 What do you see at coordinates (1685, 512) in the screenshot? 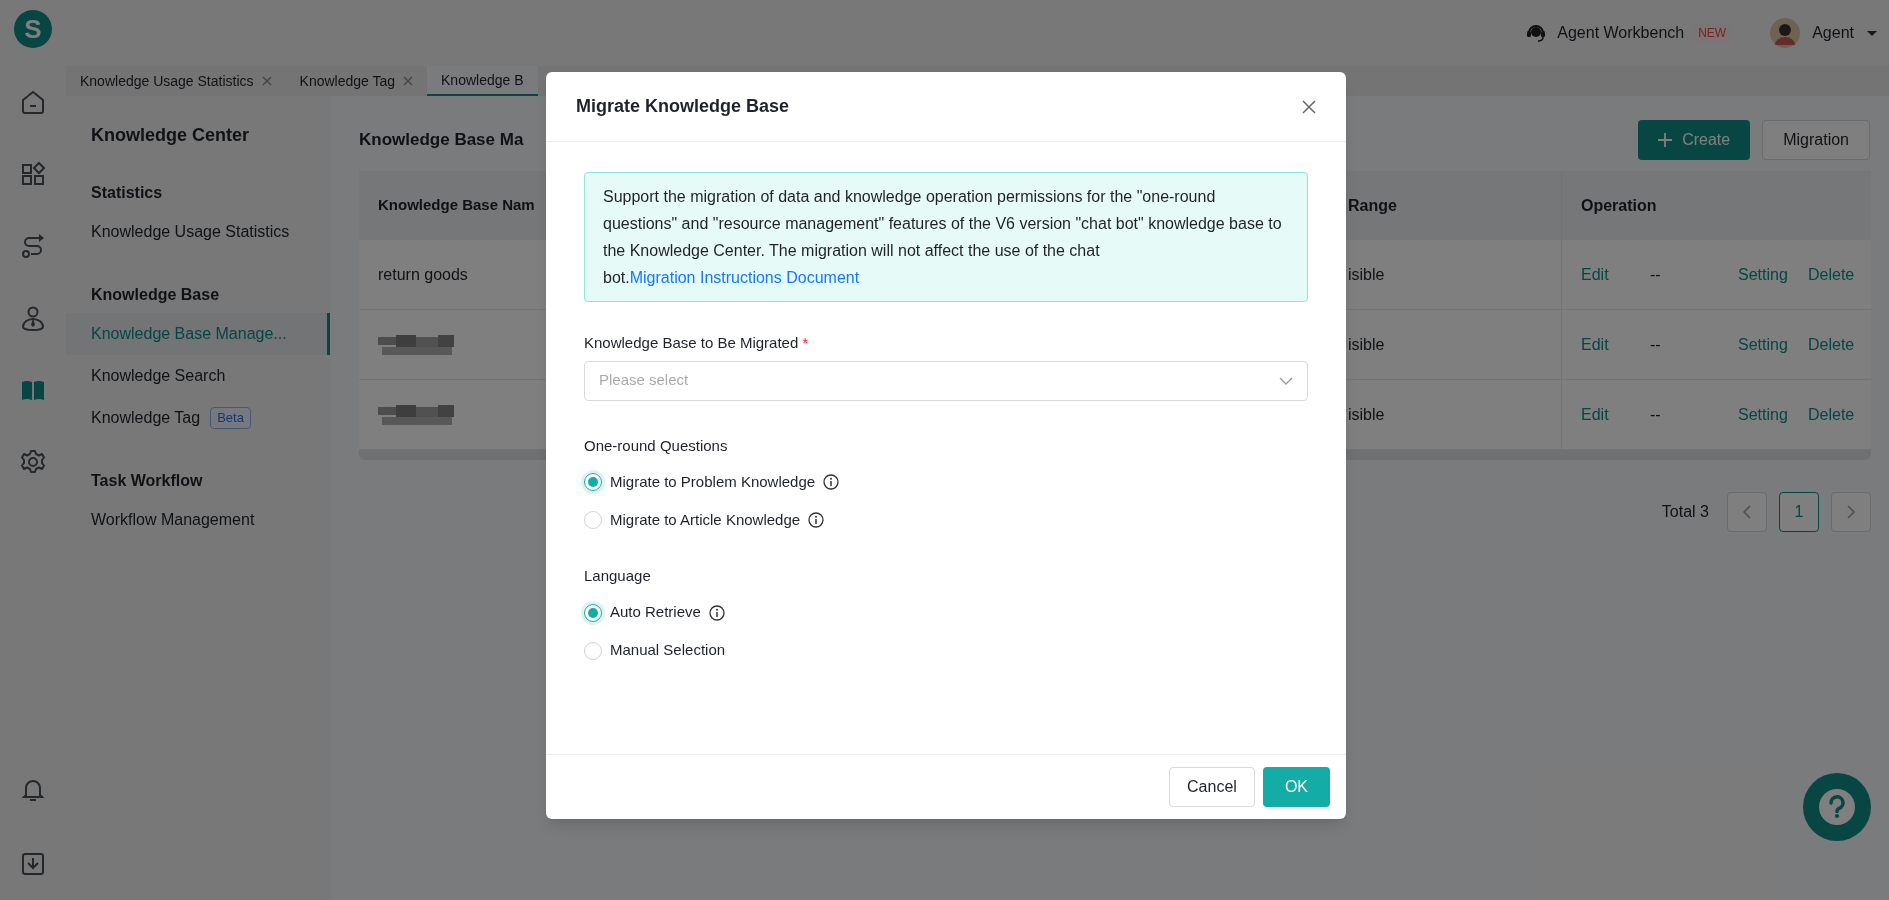
I see `total-count: Total 3` at bounding box center [1685, 512].